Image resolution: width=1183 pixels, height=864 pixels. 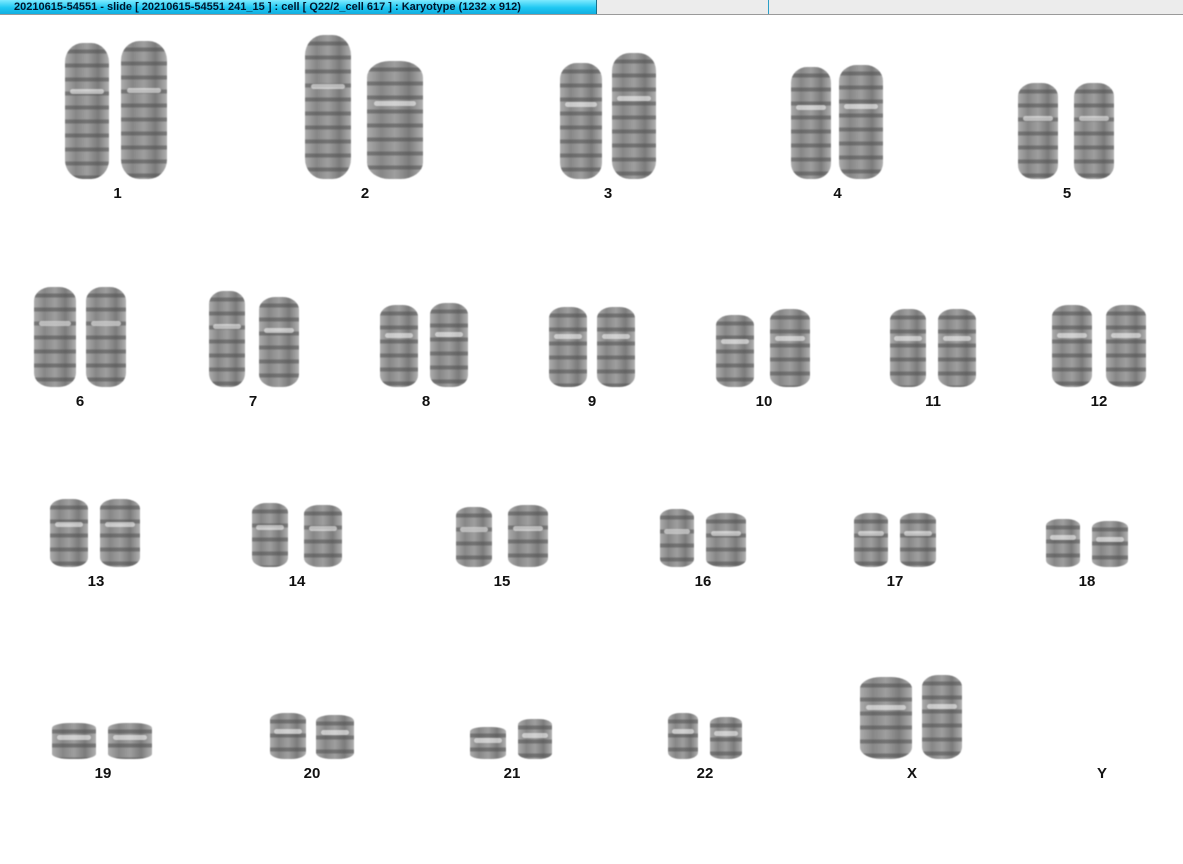 What do you see at coordinates (80, 347) in the screenshot?
I see `chromosome-pair-6: 6` at bounding box center [80, 347].